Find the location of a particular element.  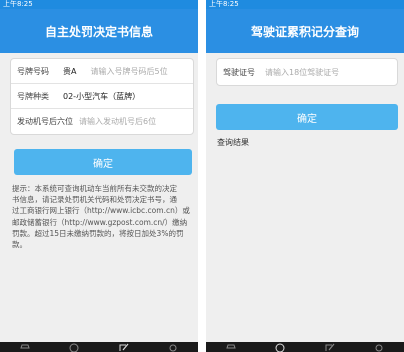

plate-type-label: 号牌种类 is located at coordinates (33, 96).